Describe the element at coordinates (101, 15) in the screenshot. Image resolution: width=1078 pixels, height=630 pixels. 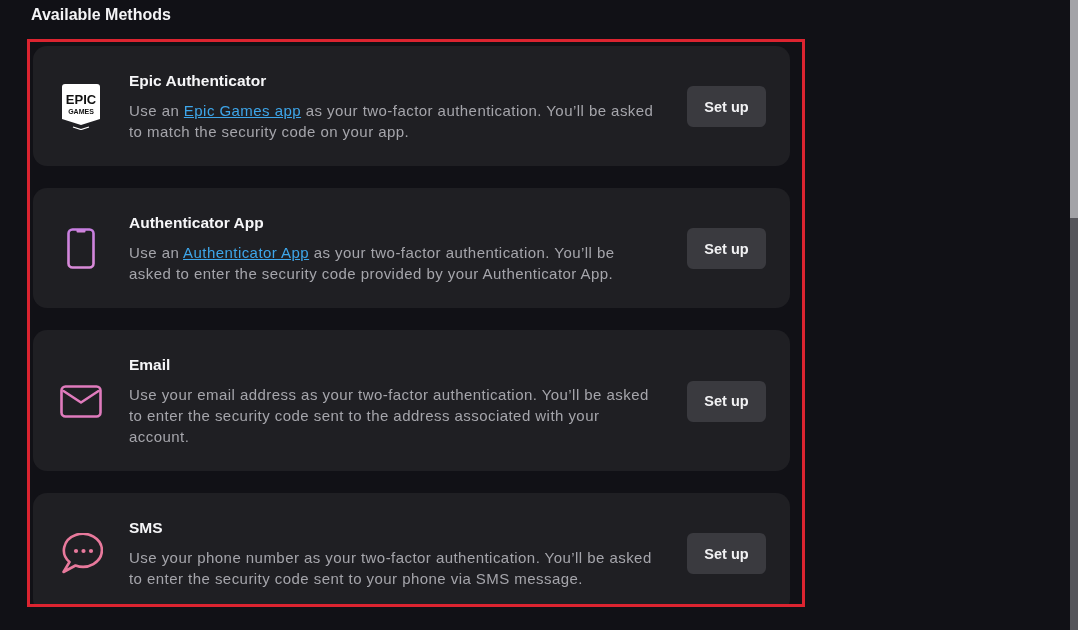
I see `section-heading: Available Methods` at that location.